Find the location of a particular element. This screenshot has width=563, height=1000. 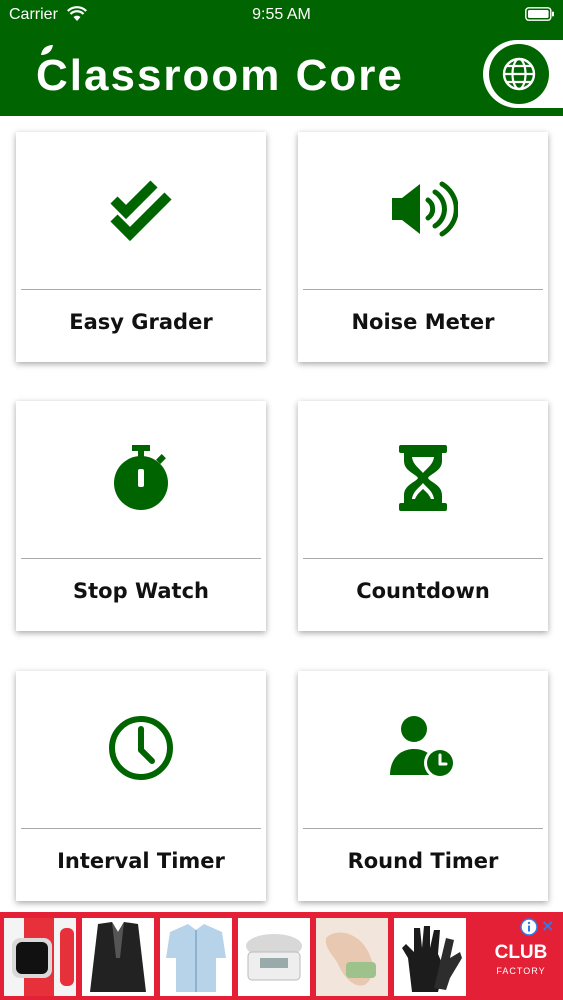

tile-label: Stop Watch is located at coordinates (141, 591).